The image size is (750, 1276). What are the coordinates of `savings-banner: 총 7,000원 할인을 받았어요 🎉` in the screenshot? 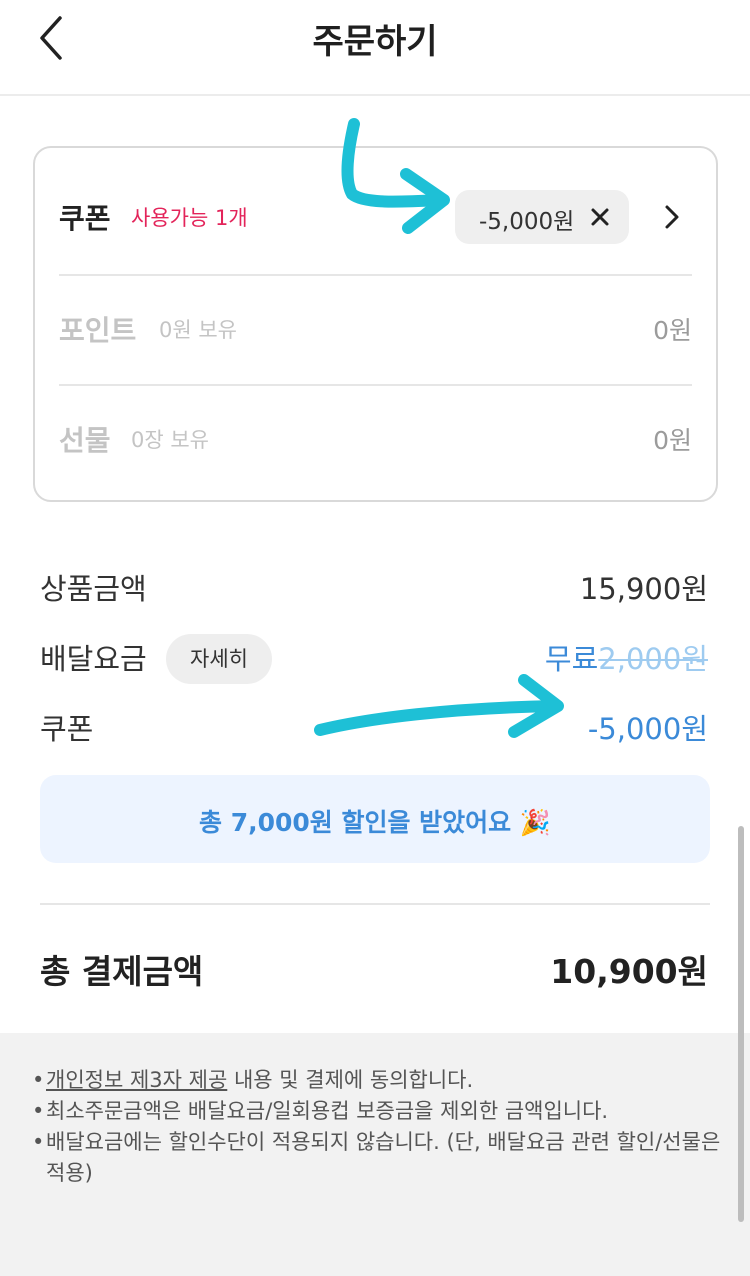 It's located at (375, 819).